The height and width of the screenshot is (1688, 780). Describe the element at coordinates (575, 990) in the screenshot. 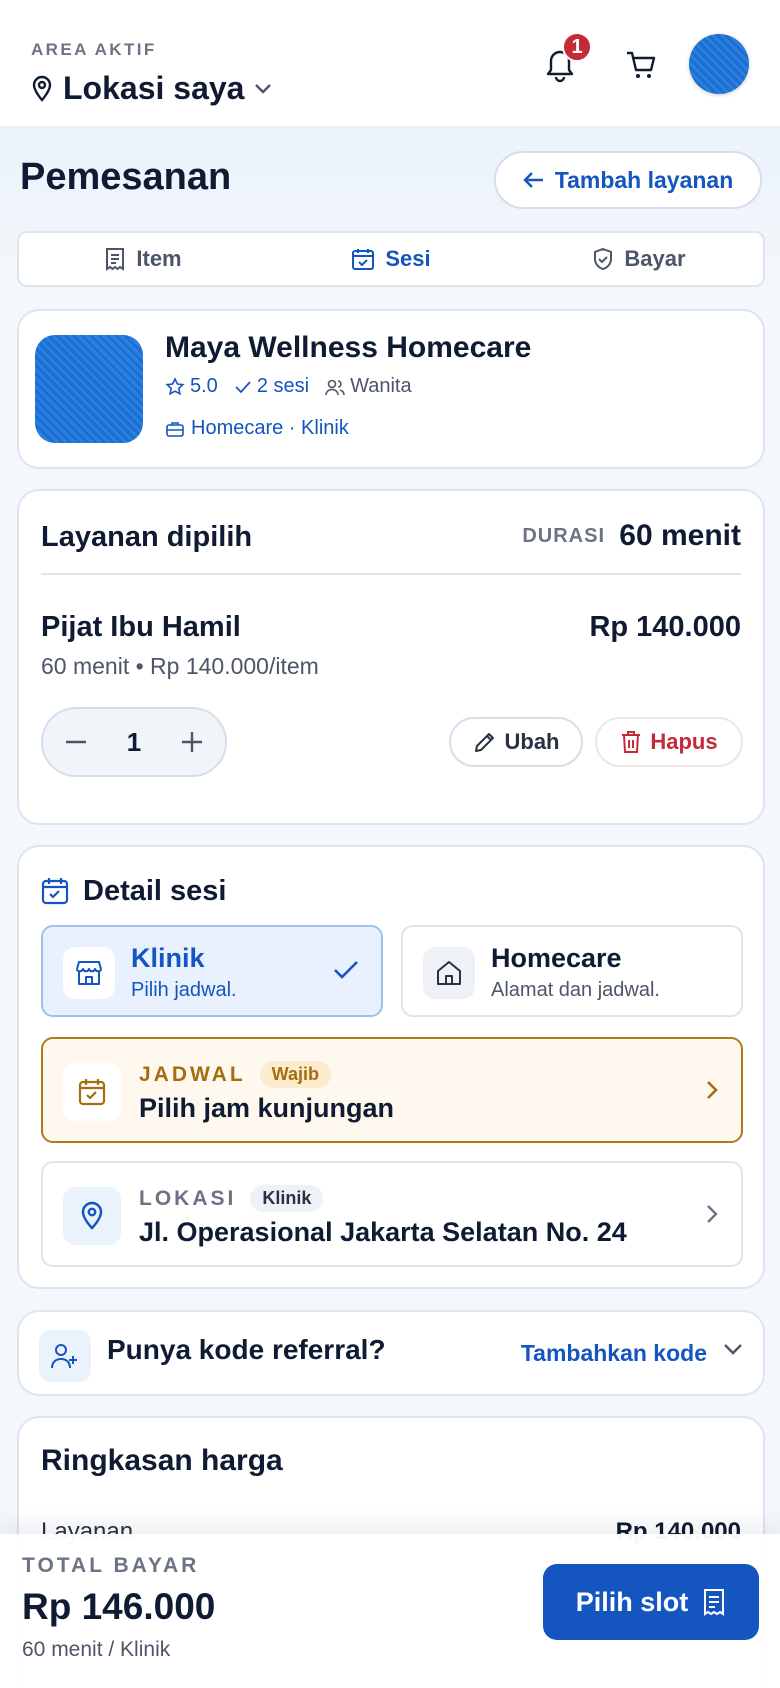

I see `option-homecare-sub: Alamat dan jadwal.` at that location.